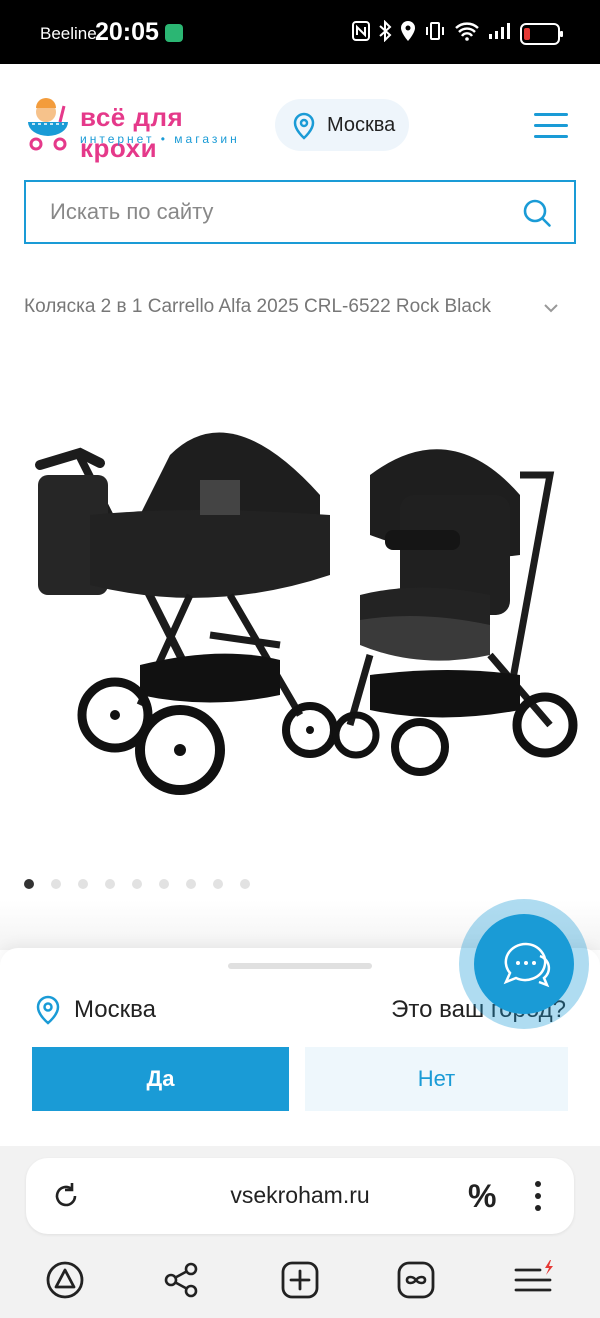 This screenshot has width=600, height=1318. What do you see at coordinates (527, 965) in the screenshot?
I see `chat-bubbles-icon` at bounding box center [527, 965].